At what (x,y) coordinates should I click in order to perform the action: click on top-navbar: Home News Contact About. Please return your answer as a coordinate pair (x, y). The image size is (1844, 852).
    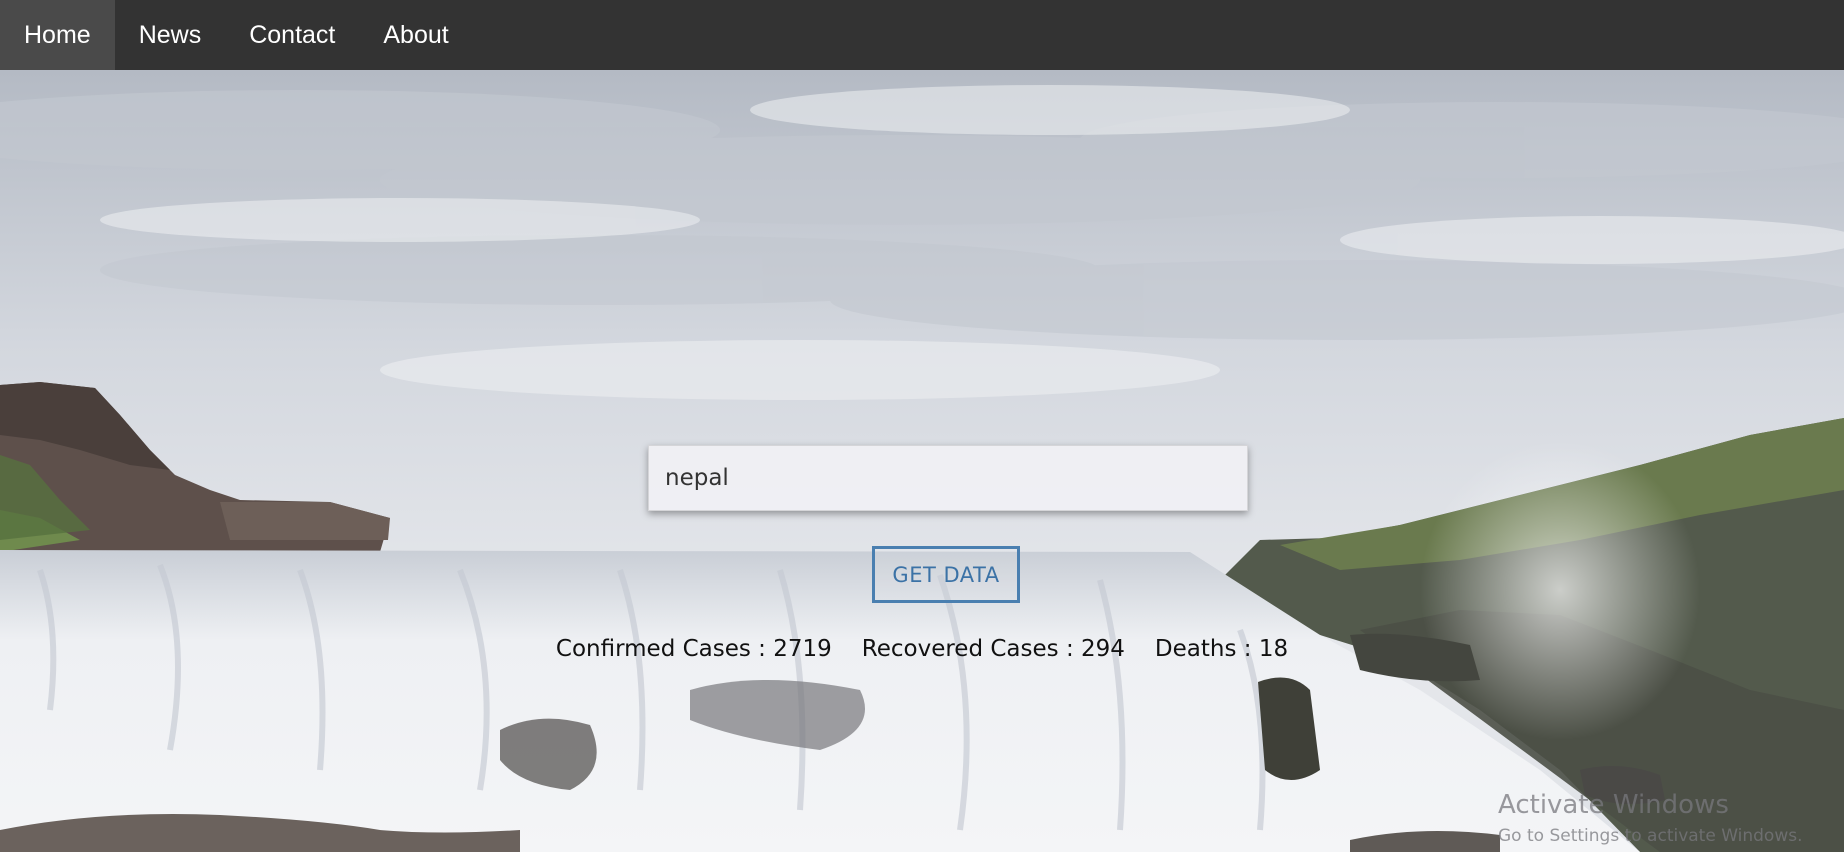
    Looking at the image, I should click on (922, 35).